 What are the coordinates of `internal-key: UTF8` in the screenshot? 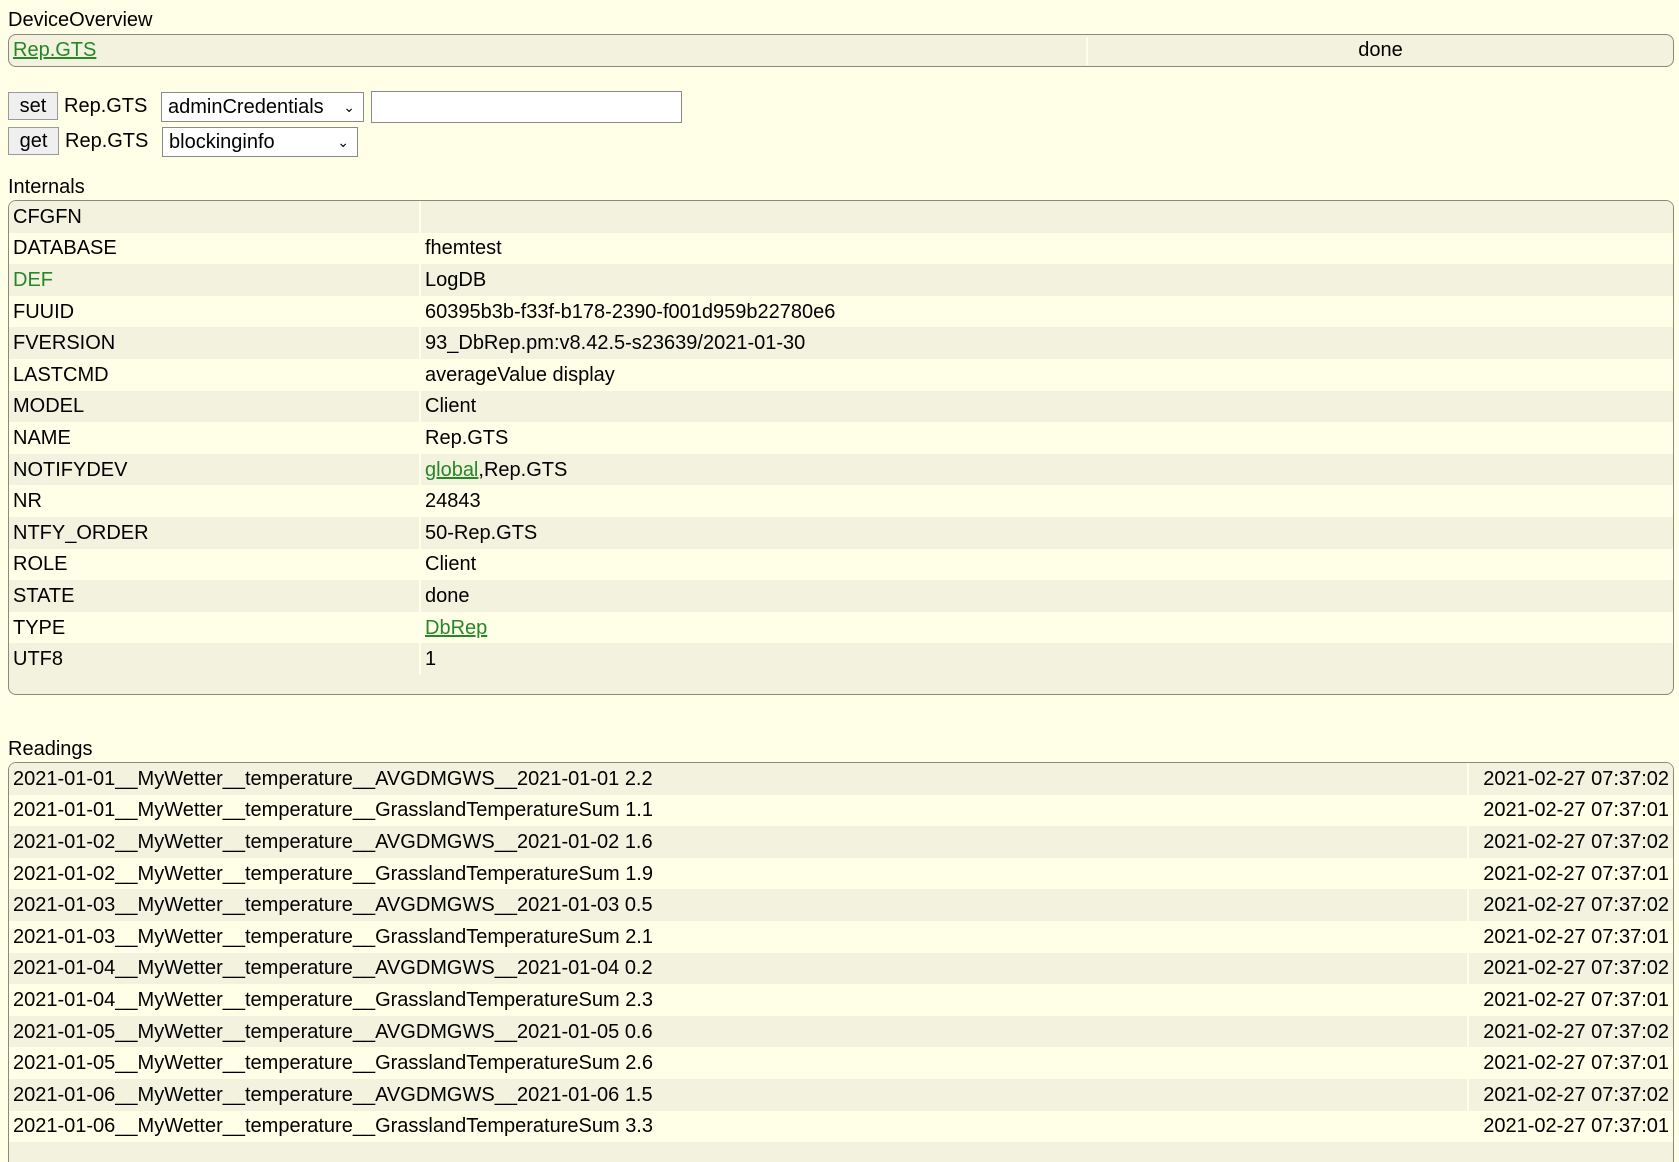 It's located at (215, 659).